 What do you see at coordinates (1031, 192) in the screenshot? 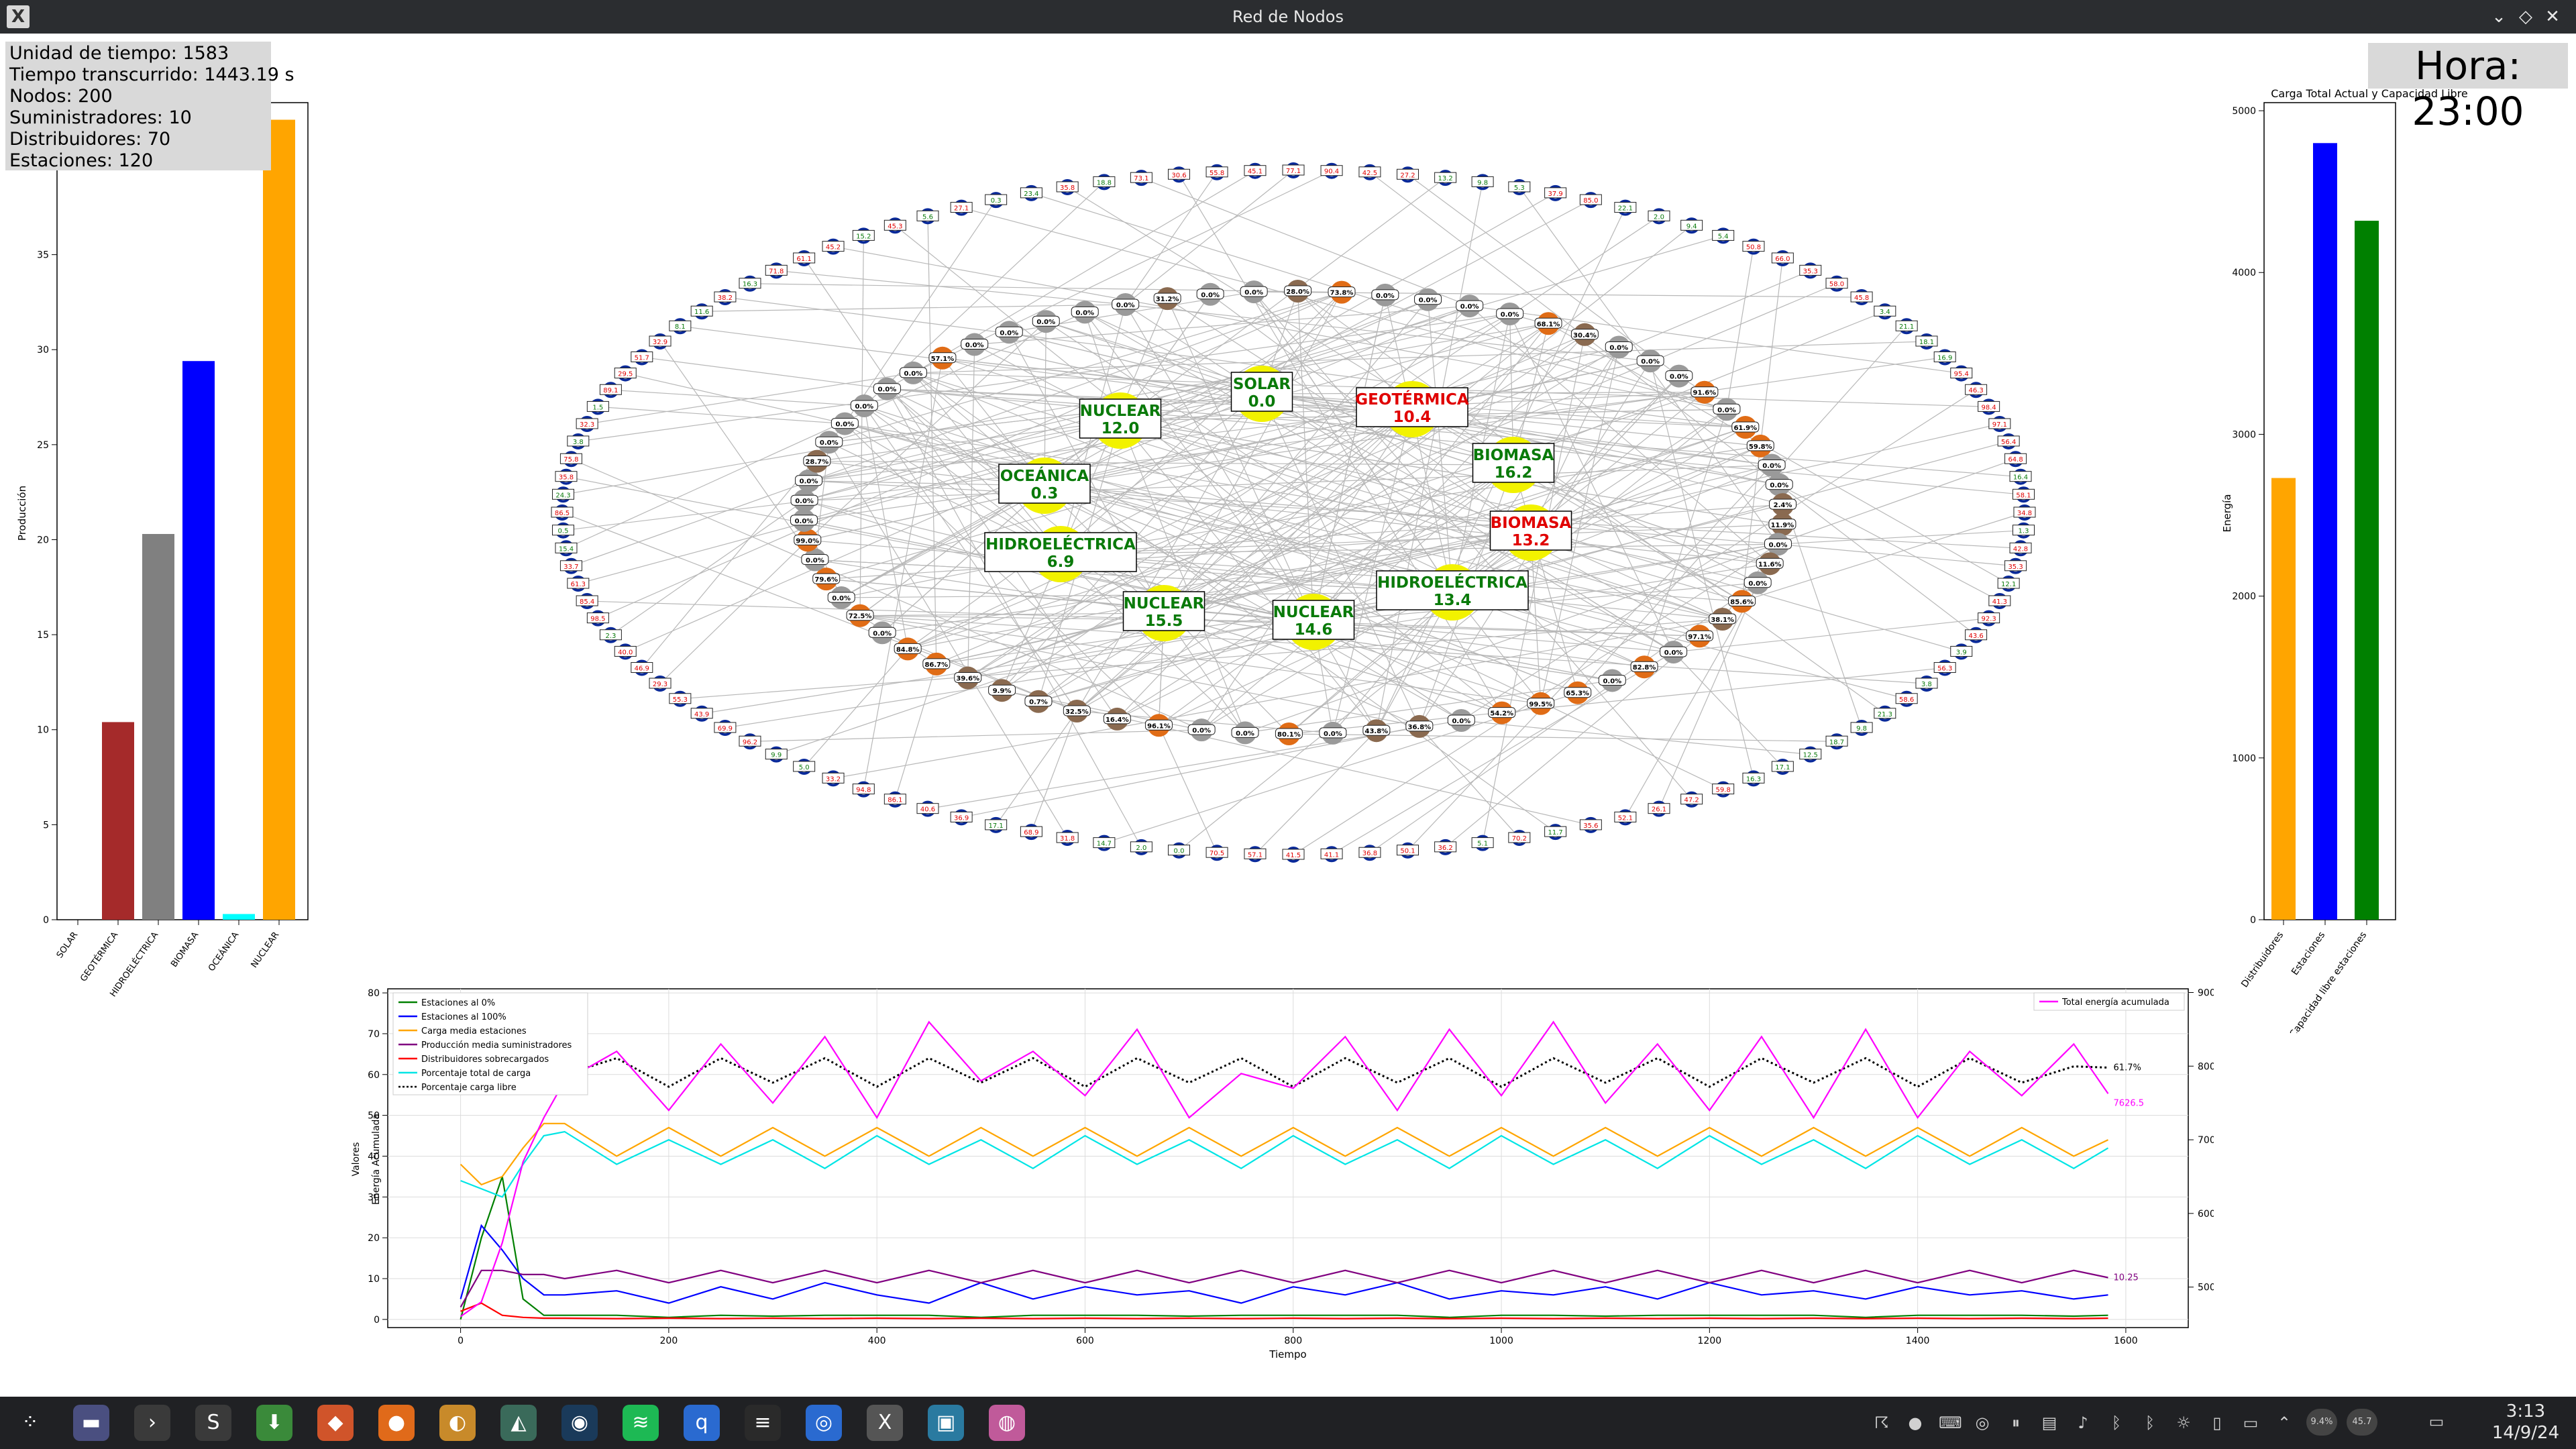
I see `station-node: 23.4` at bounding box center [1031, 192].